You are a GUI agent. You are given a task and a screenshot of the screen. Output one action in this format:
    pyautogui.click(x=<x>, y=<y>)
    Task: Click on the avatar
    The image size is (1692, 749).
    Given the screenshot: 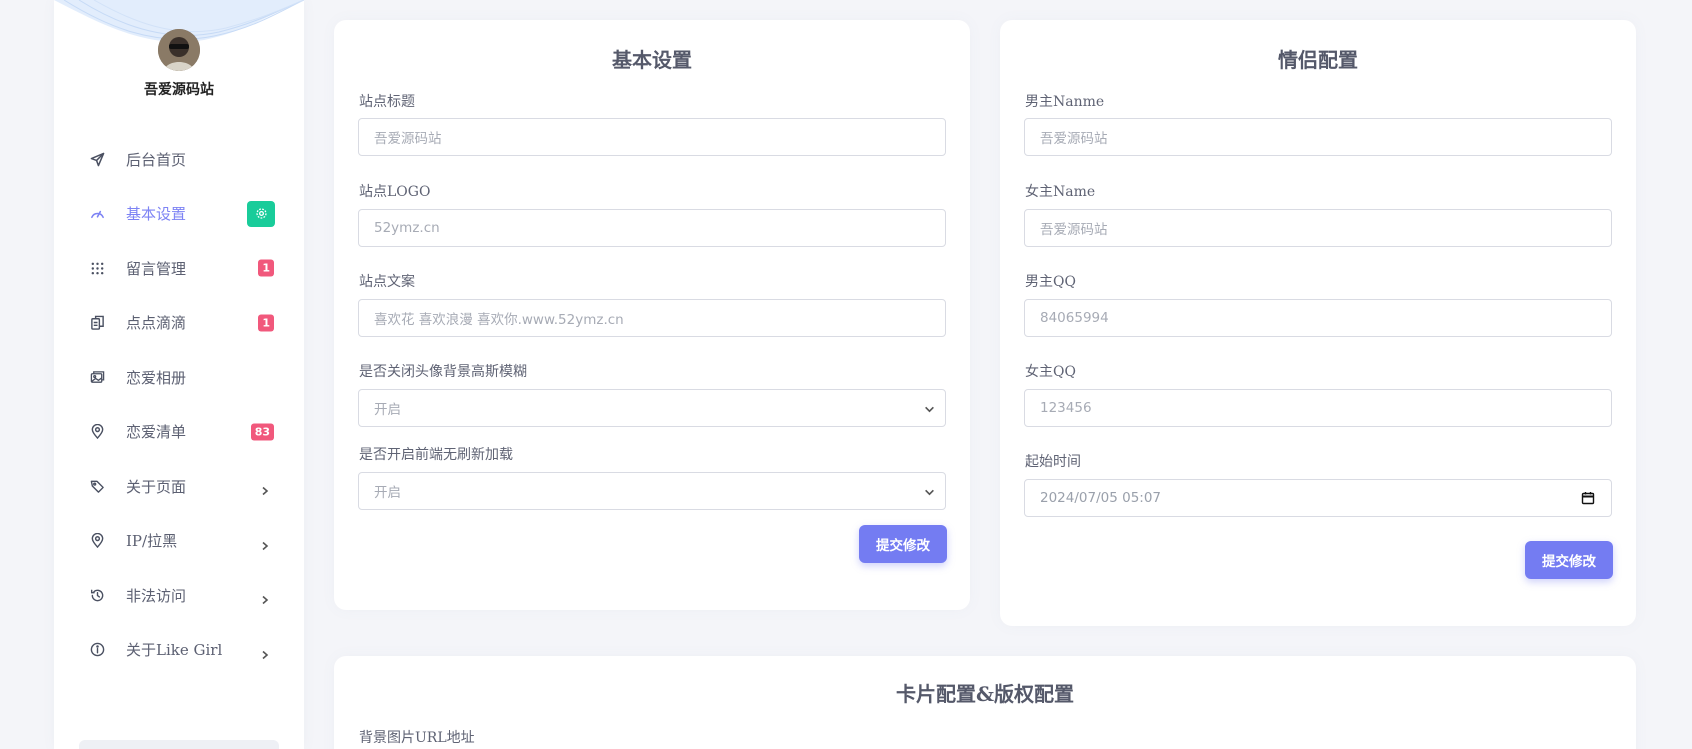 What is the action you would take?
    pyautogui.click(x=179, y=50)
    